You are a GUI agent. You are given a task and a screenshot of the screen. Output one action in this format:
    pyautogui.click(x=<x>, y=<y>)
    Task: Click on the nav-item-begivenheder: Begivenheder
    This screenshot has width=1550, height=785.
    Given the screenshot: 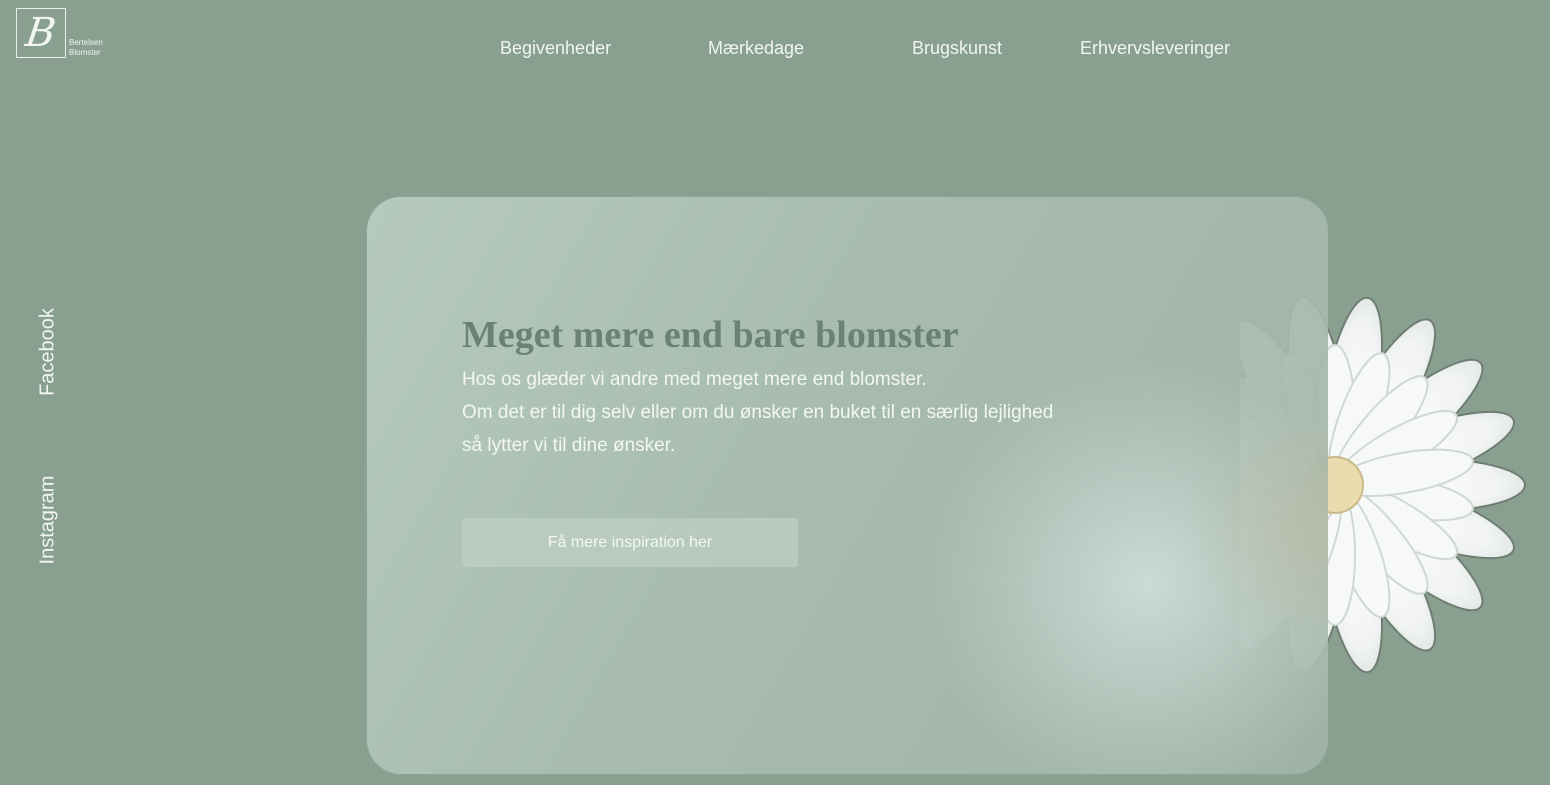 What is the action you would take?
    pyautogui.click(x=555, y=48)
    